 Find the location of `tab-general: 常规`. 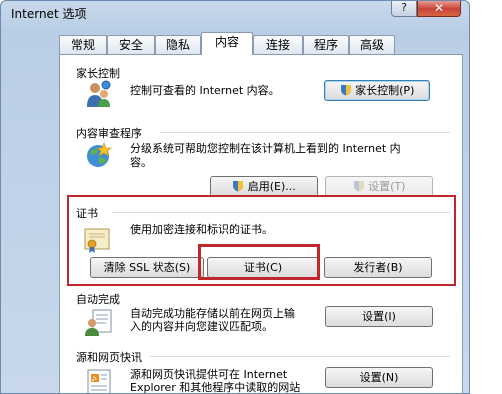

tab-general: 常规 is located at coordinates (83, 44).